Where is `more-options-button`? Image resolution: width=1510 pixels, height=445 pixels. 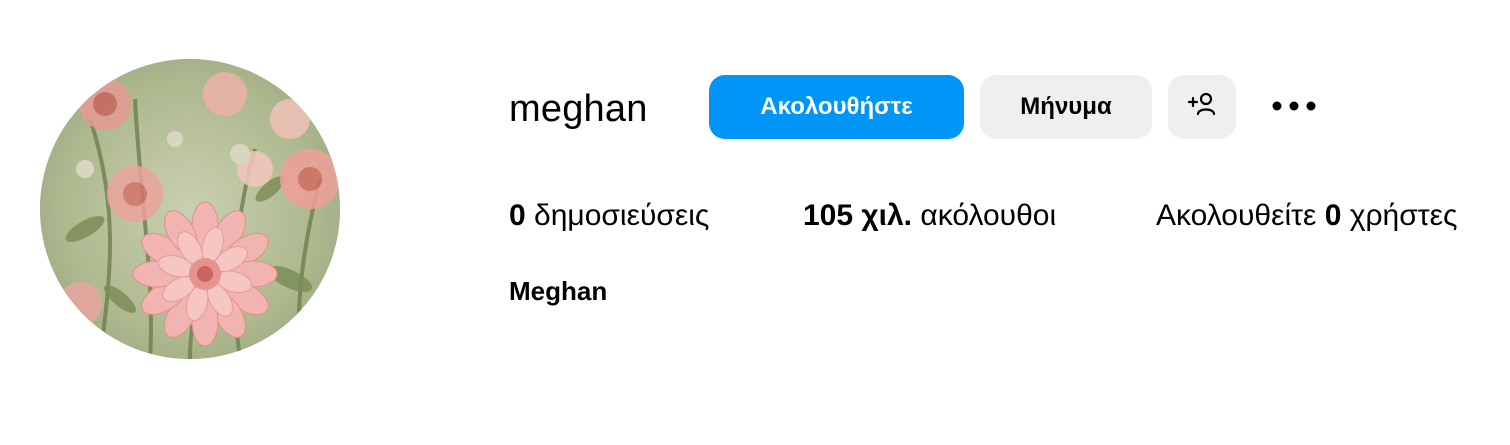
more-options-button is located at coordinates (1294, 107).